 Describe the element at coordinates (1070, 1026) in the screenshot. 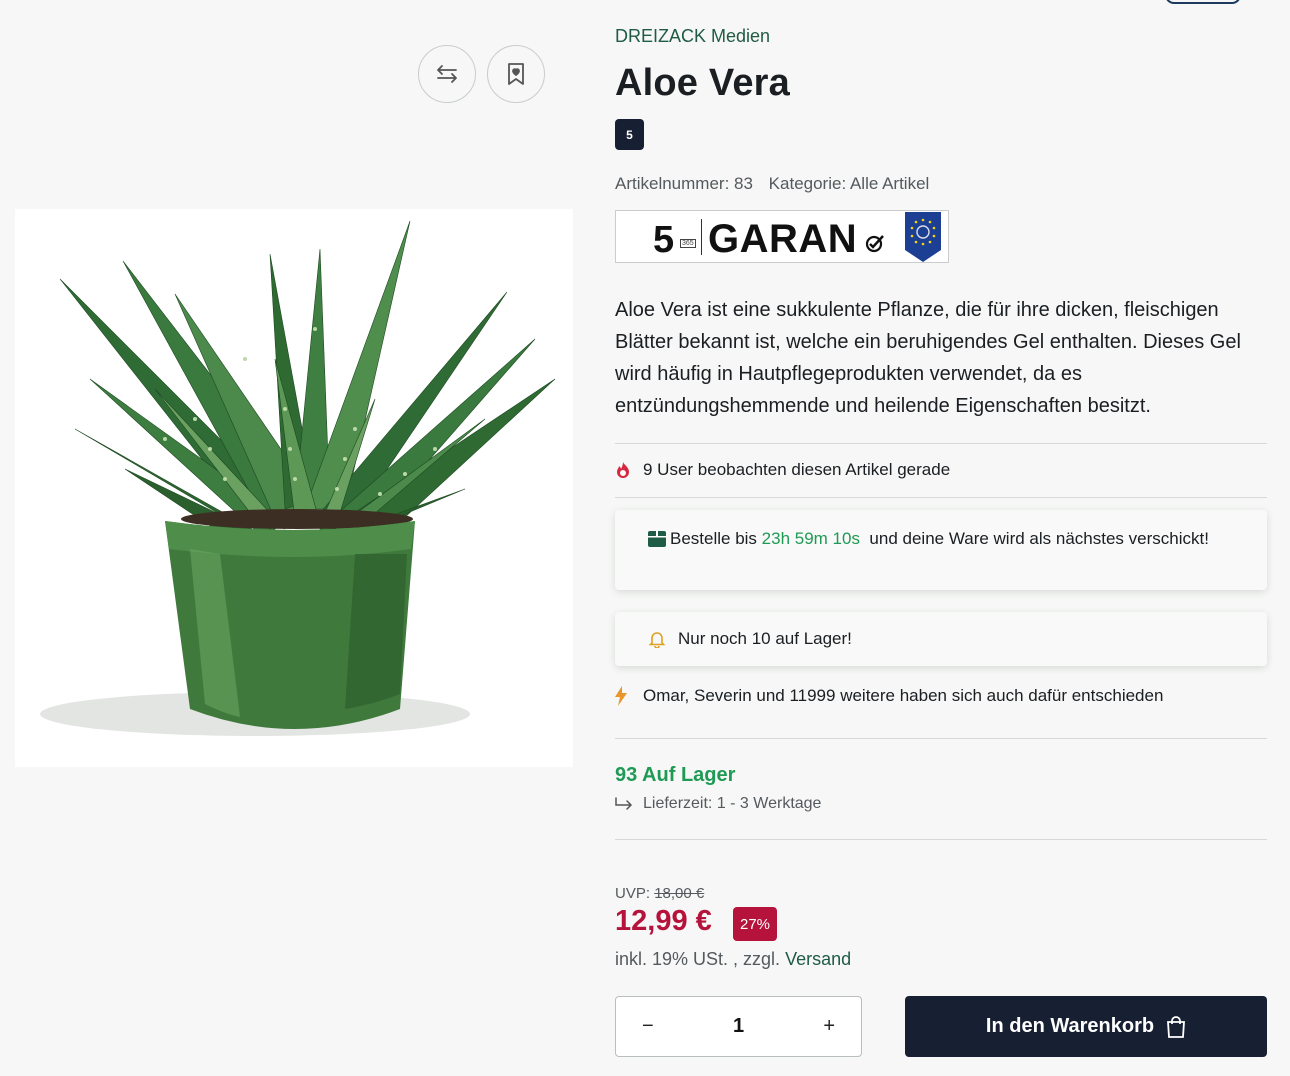

I see `add-to-cart-label: In den Warenkorb` at that location.